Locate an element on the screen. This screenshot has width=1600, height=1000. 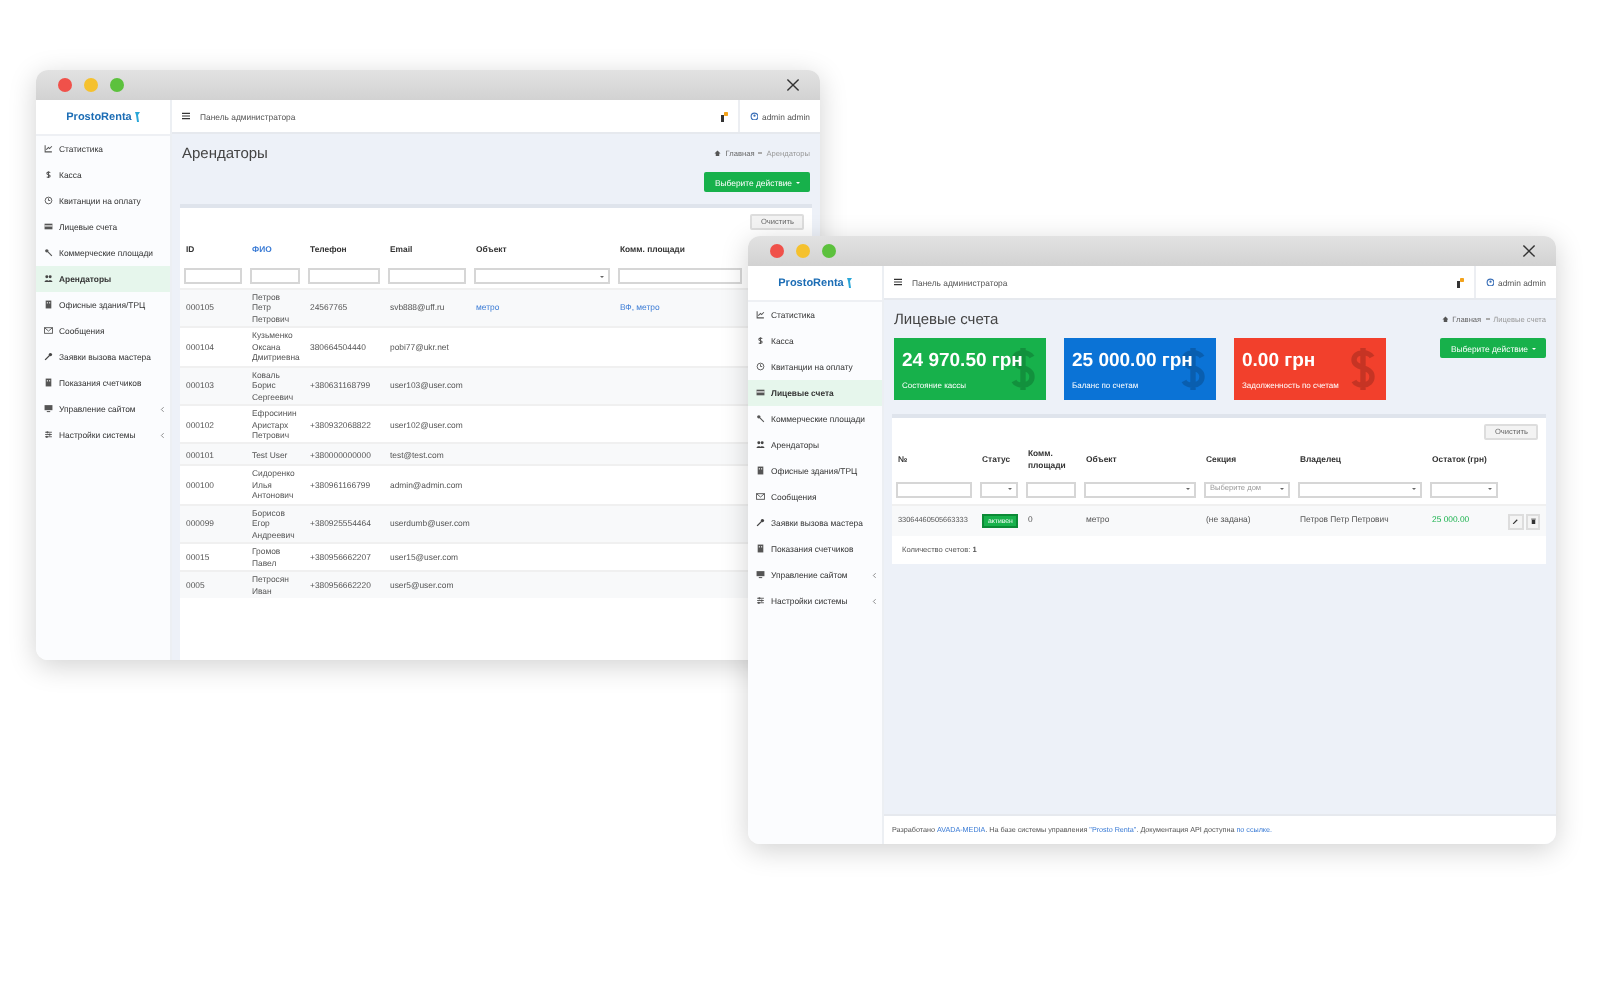
pencil-icon is located at coordinates (1515, 521).